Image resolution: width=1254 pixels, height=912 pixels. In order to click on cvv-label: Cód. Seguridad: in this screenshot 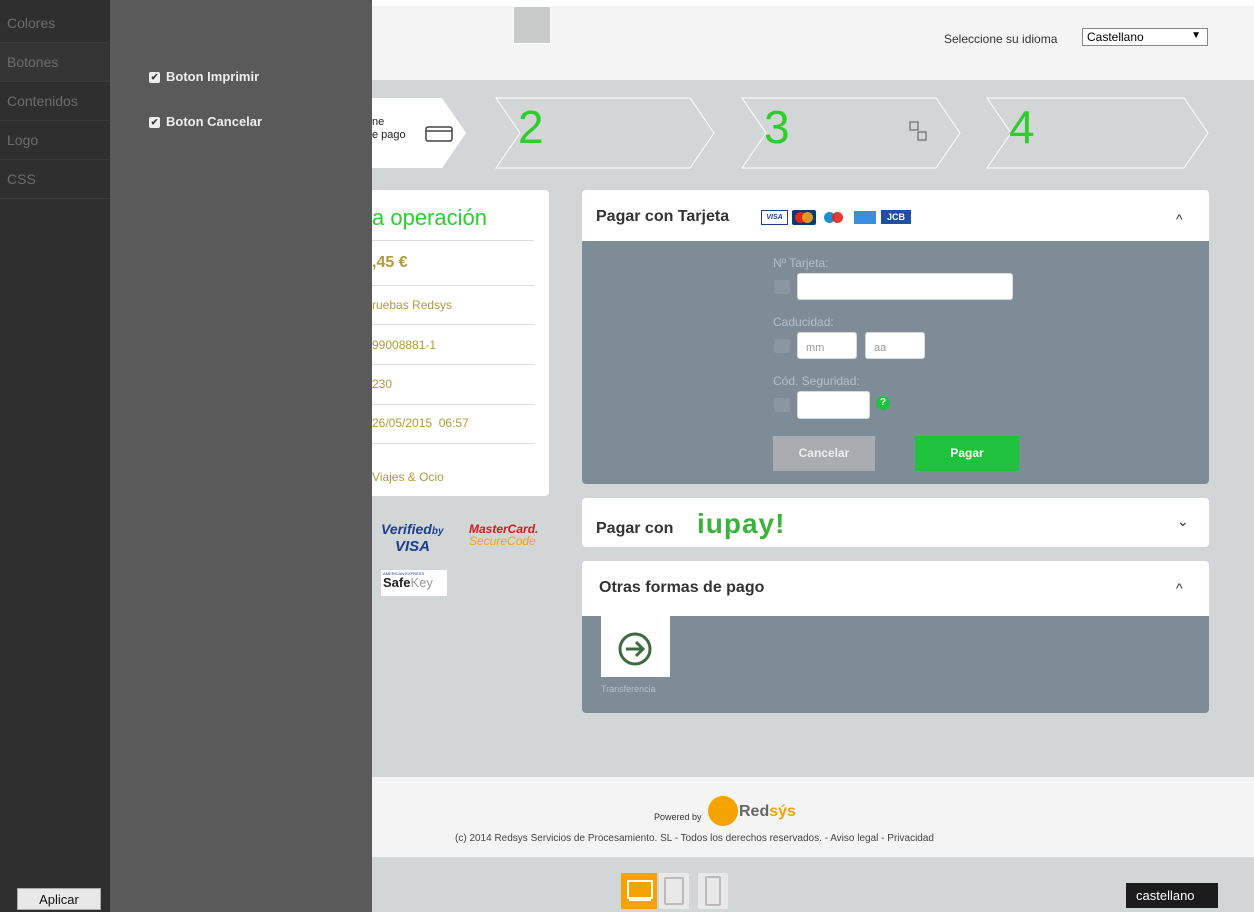, I will do `click(816, 381)`.